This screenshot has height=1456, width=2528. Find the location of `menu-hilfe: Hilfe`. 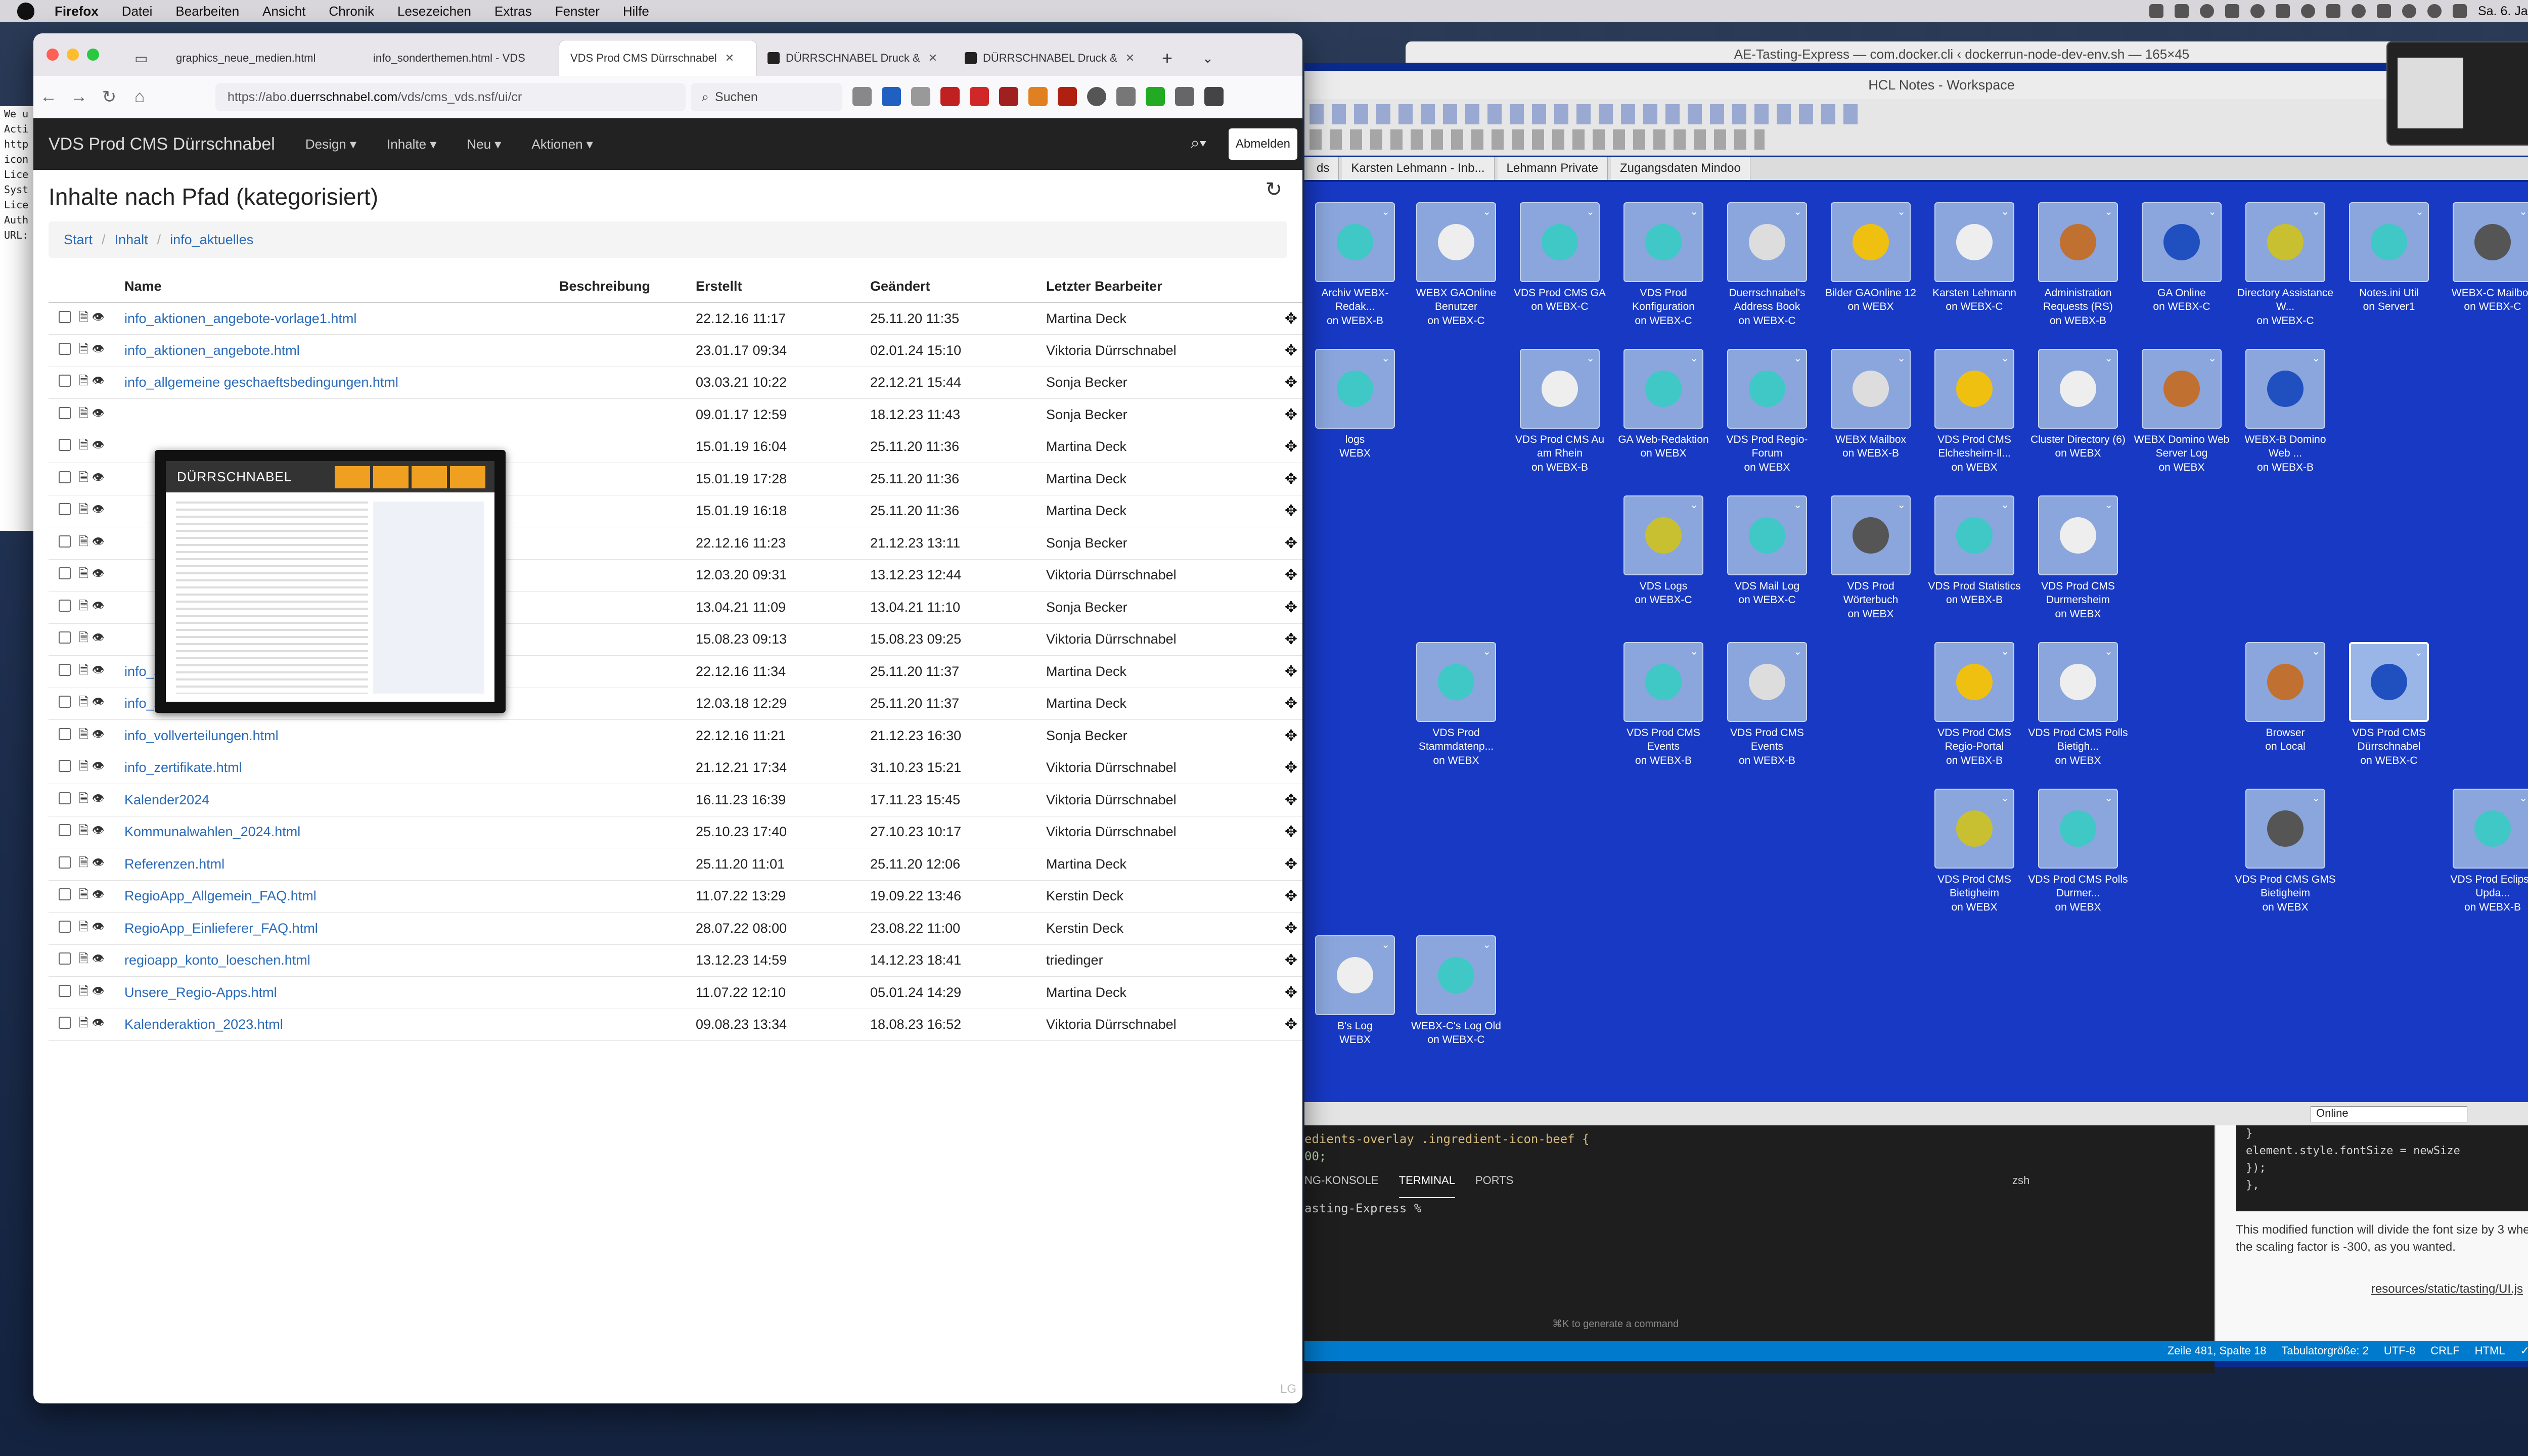

menu-hilfe: Hilfe is located at coordinates (636, 11).